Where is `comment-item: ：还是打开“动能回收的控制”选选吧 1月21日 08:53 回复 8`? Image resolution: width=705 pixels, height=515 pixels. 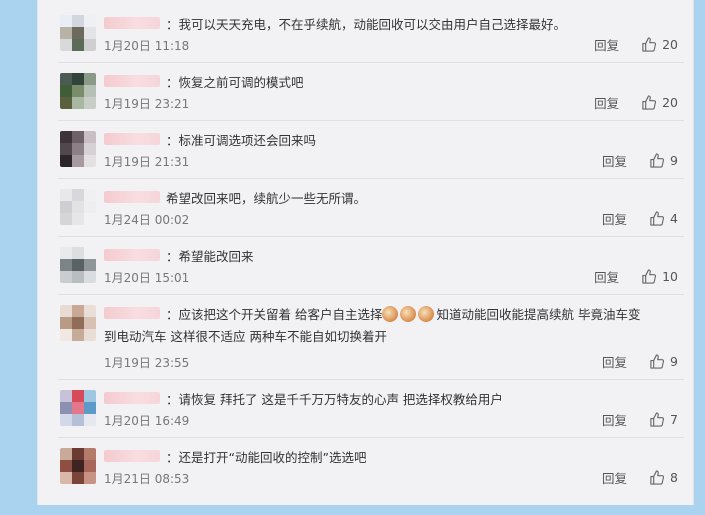 comment-item: ：还是打开“动能回收的控制”选选吧 1月21日 08:53 回复 8 is located at coordinates (371, 466).